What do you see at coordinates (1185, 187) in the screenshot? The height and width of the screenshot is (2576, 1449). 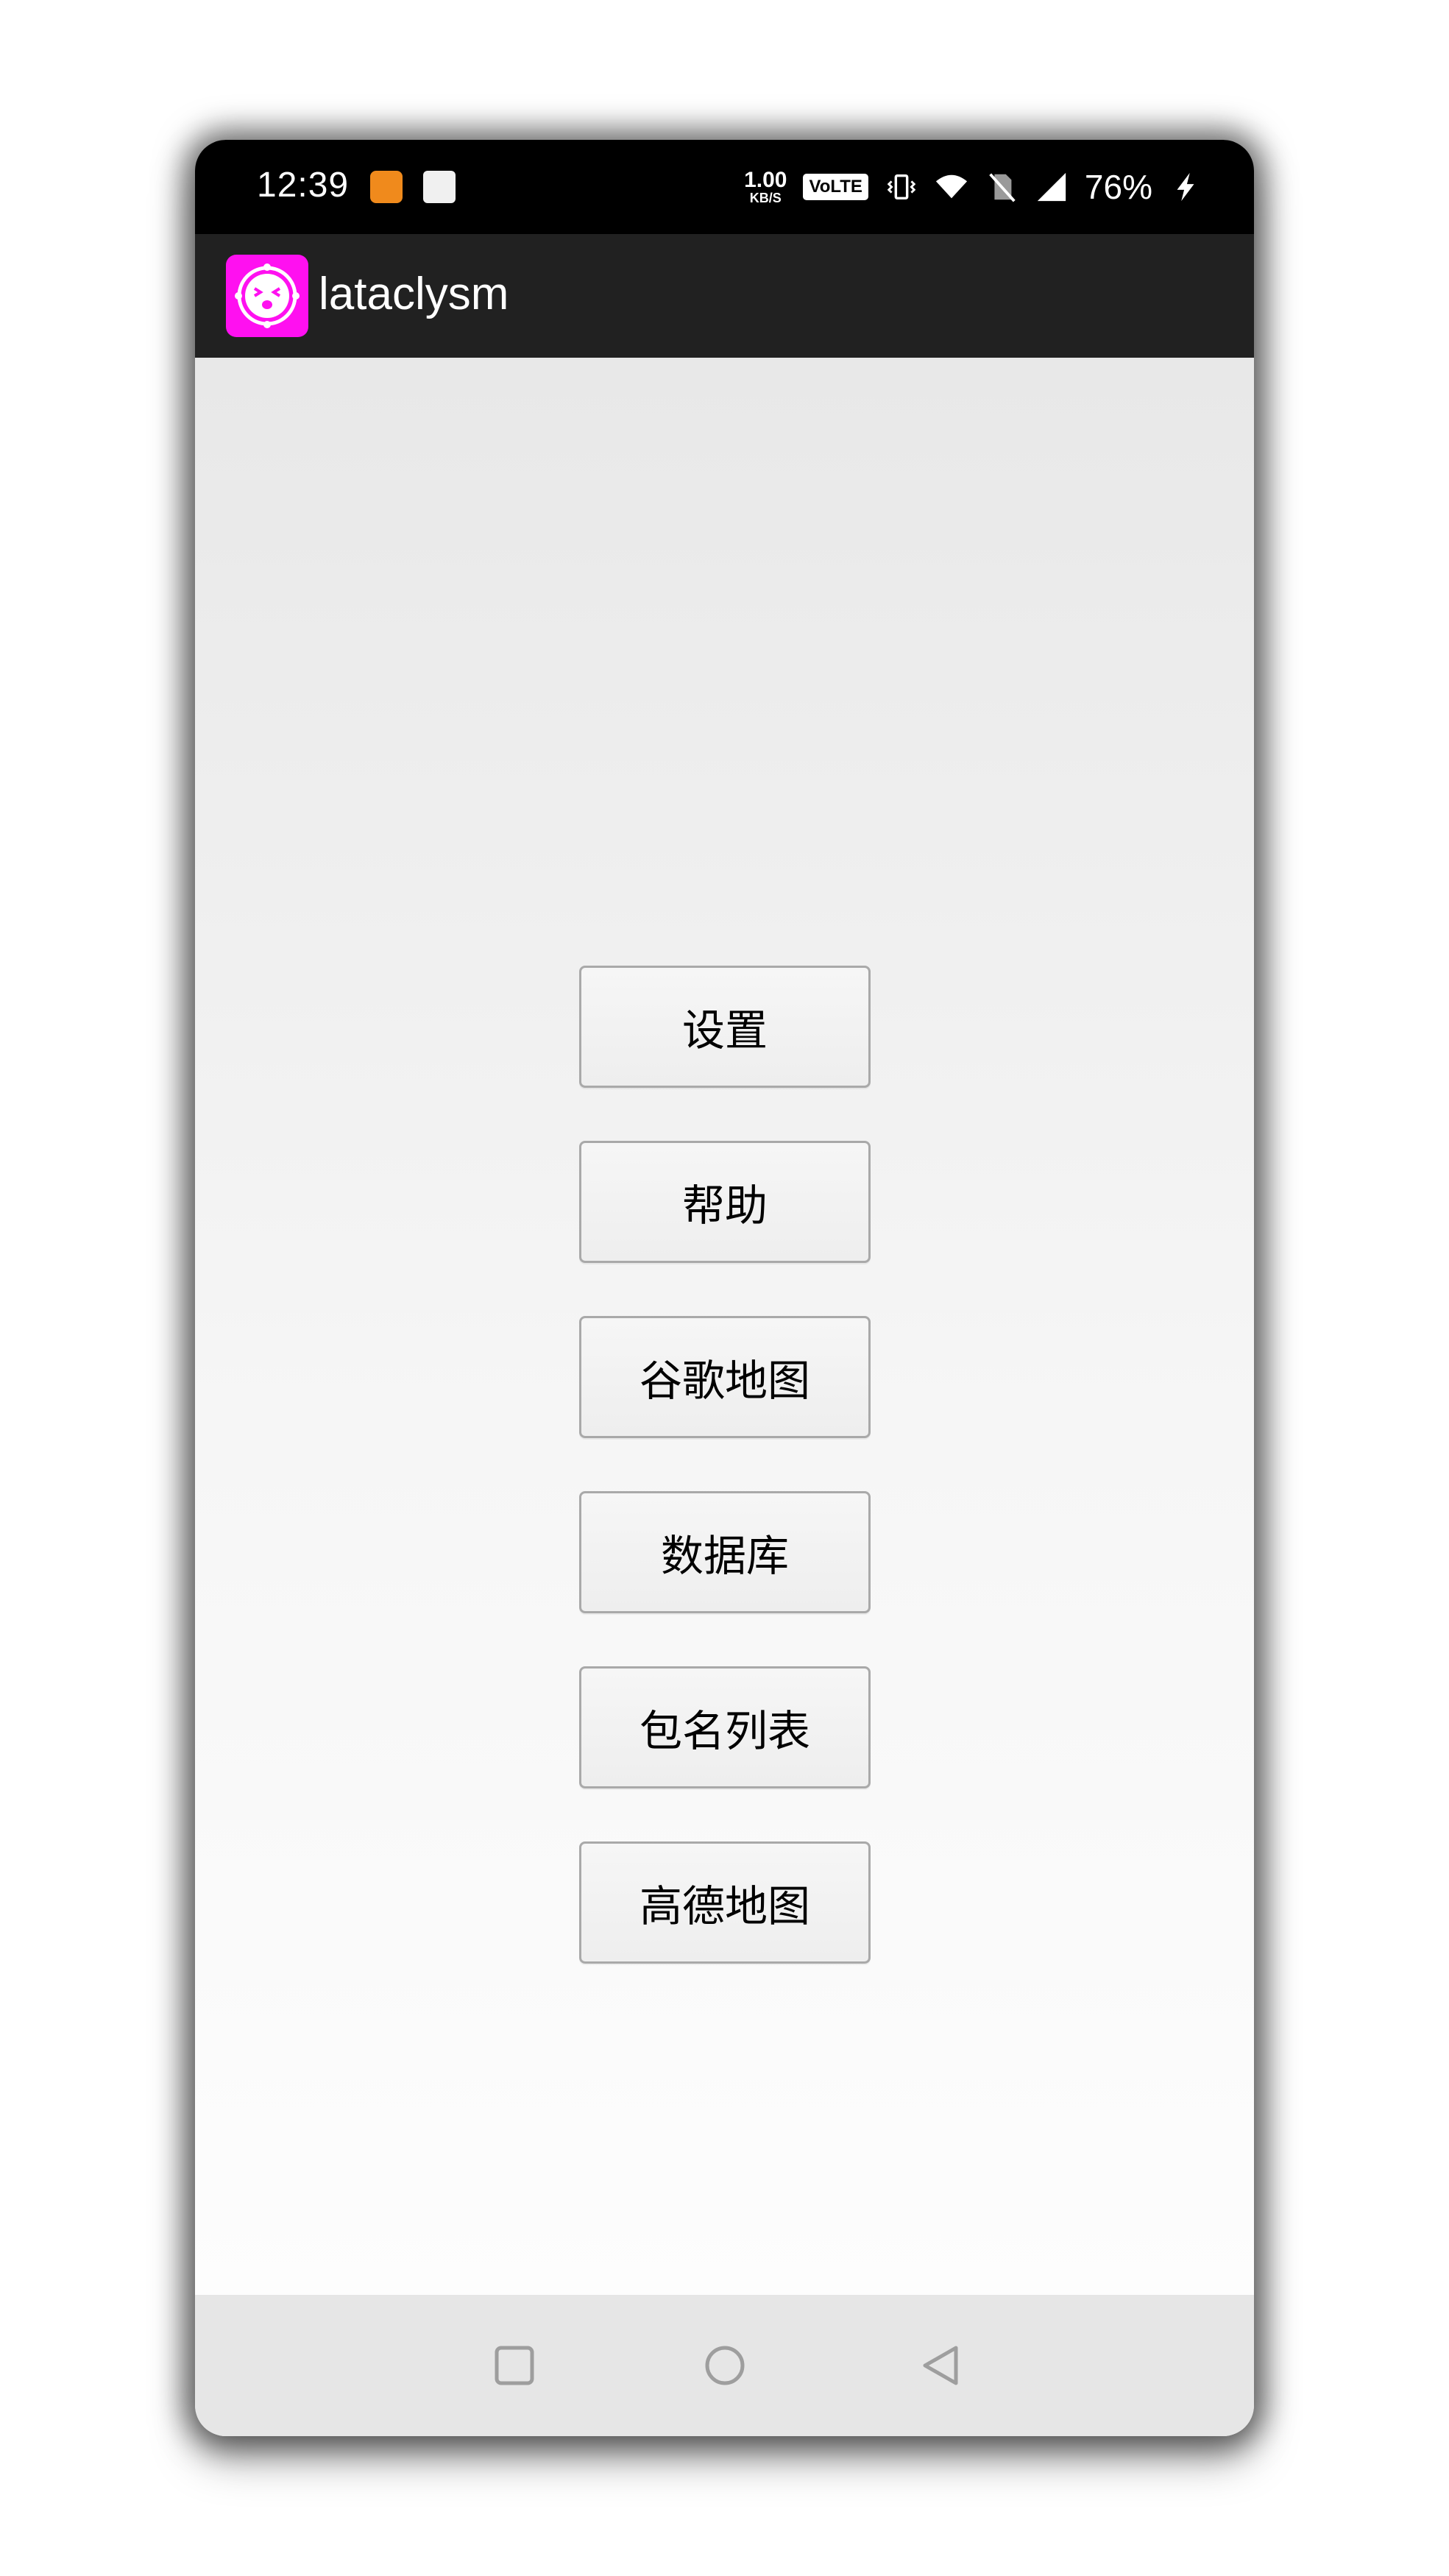 I see `charging-icon` at bounding box center [1185, 187].